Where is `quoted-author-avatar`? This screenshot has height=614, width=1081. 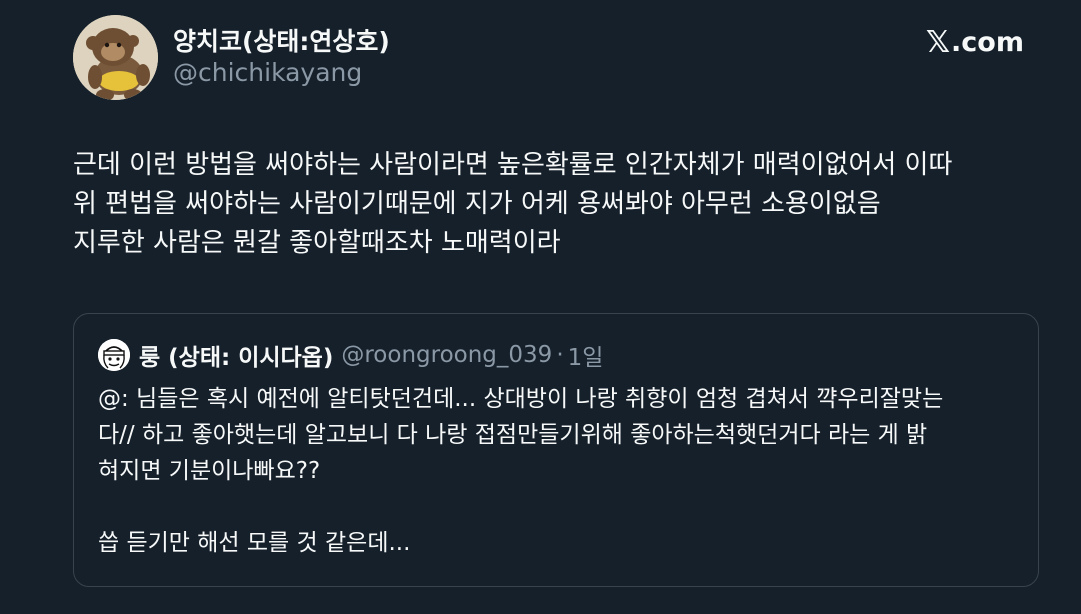 quoted-author-avatar is located at coordinates (114, 355).